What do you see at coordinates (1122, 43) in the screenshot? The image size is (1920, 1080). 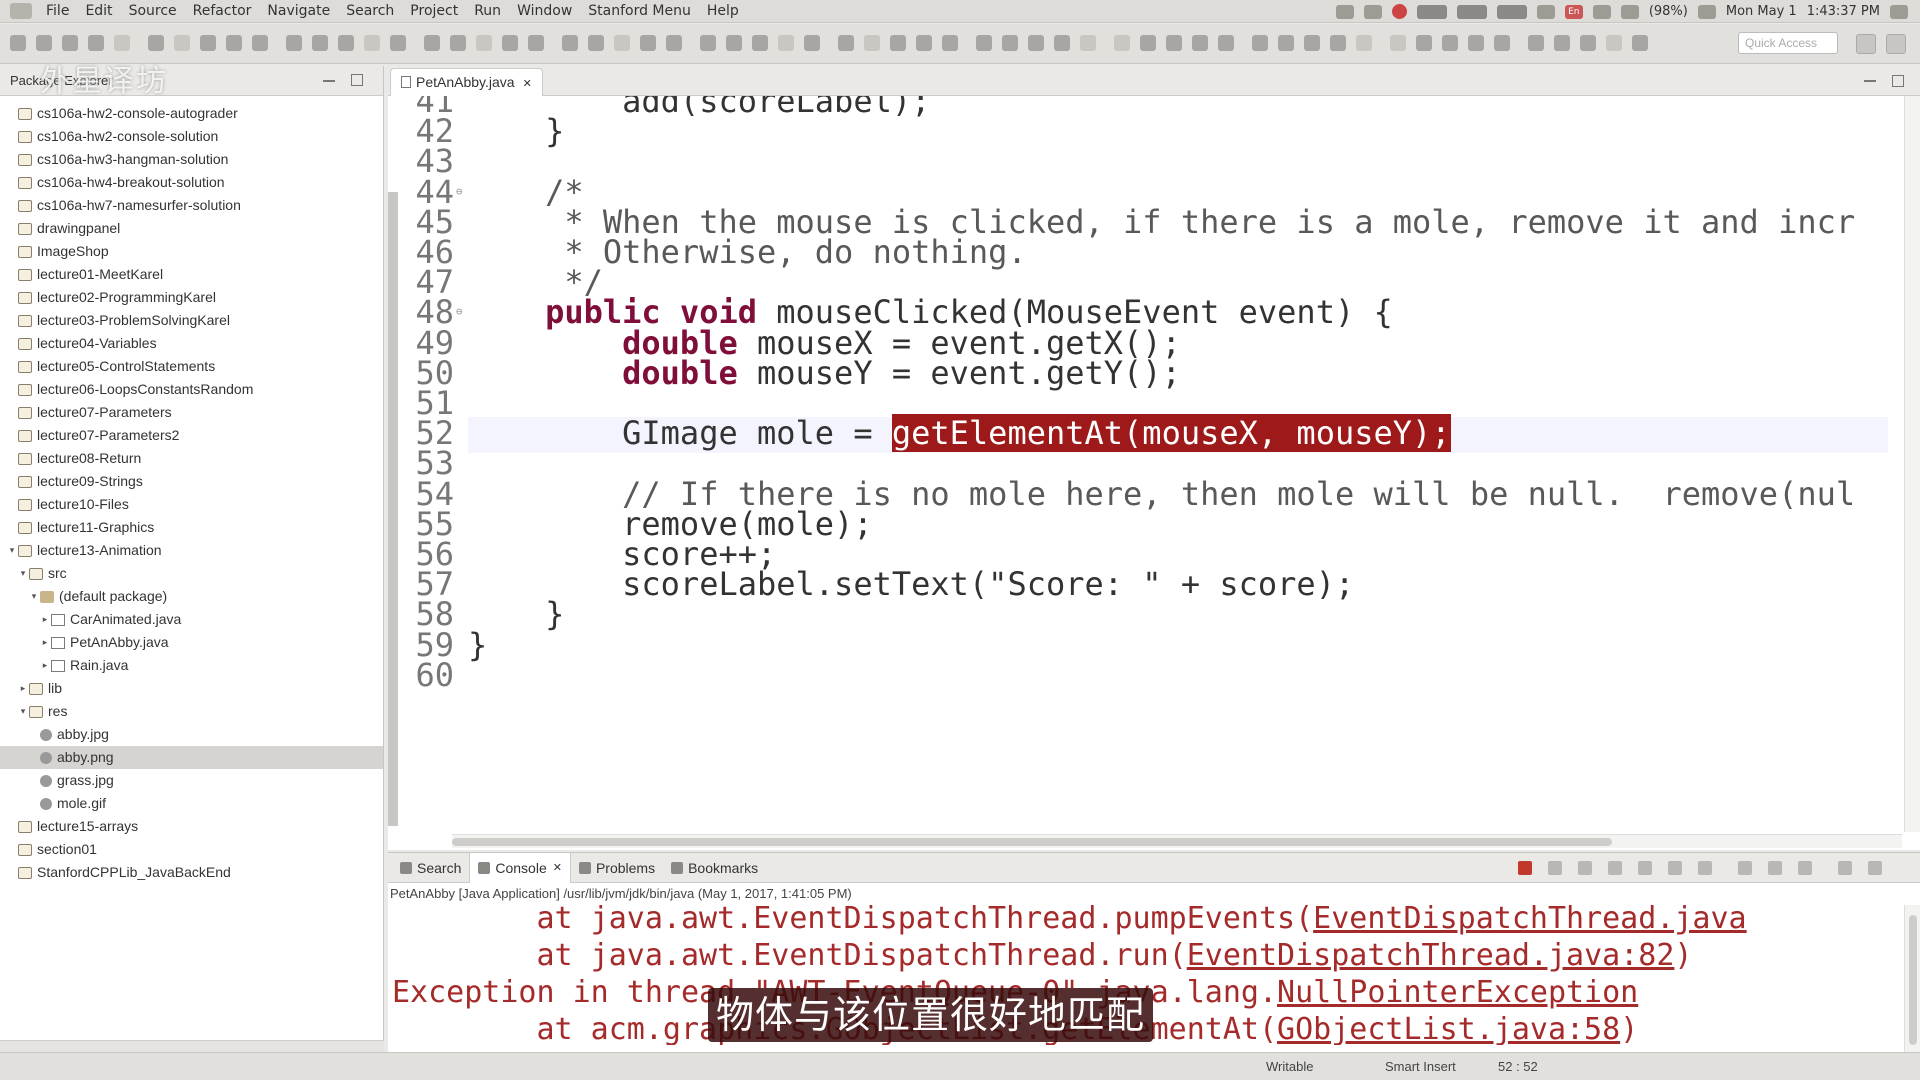 I see `new-icon` at bounding box center [1122, 43].